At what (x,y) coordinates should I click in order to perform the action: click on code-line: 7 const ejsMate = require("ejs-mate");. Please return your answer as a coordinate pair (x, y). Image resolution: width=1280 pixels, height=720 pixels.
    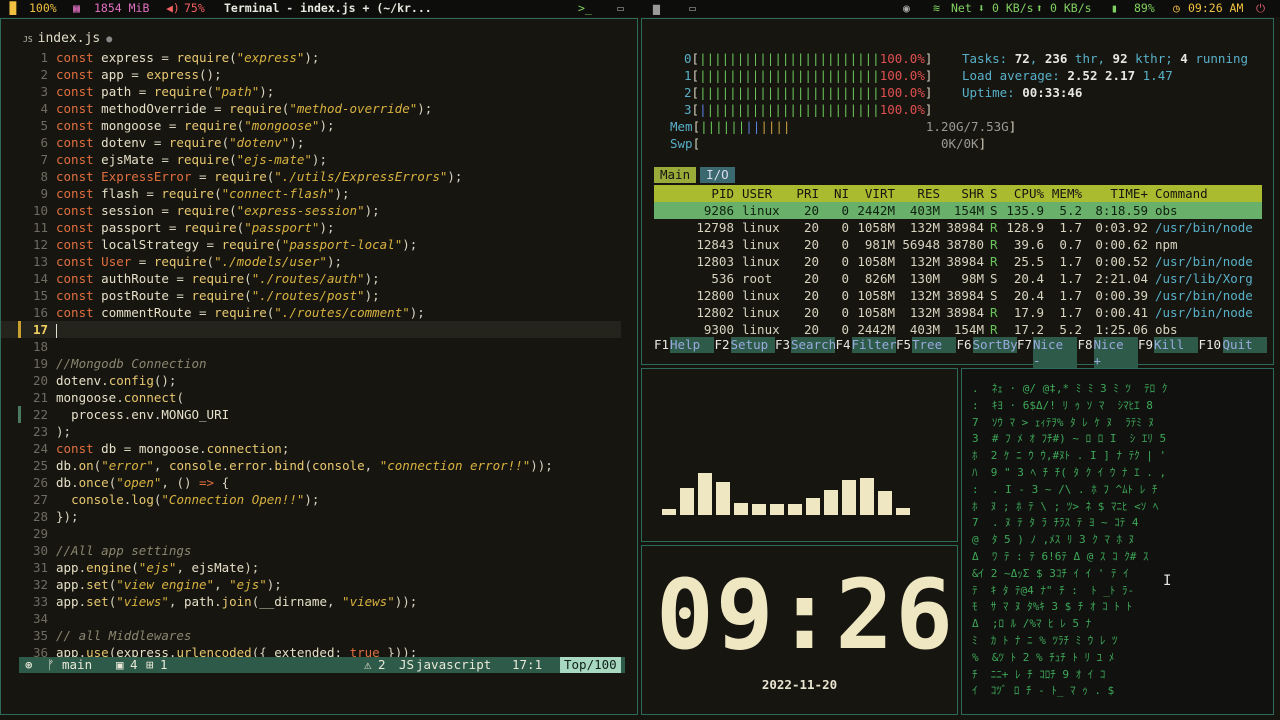
    Looking at the image, I should click on (311, 159).